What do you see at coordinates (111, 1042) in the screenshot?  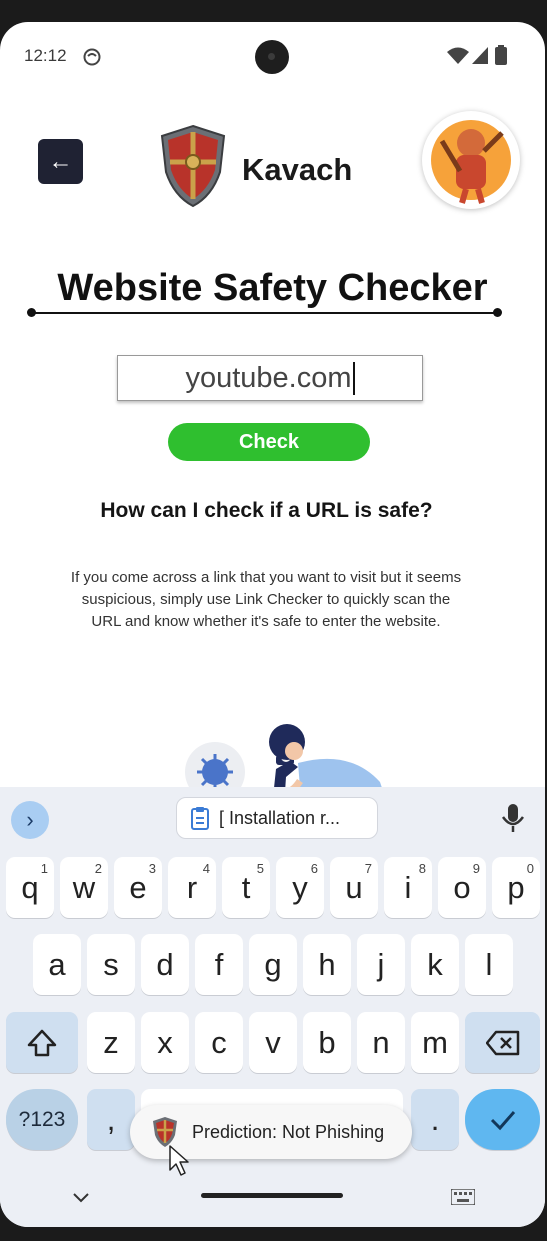 I see `key-z: z` at bounding box center [111, 1042].